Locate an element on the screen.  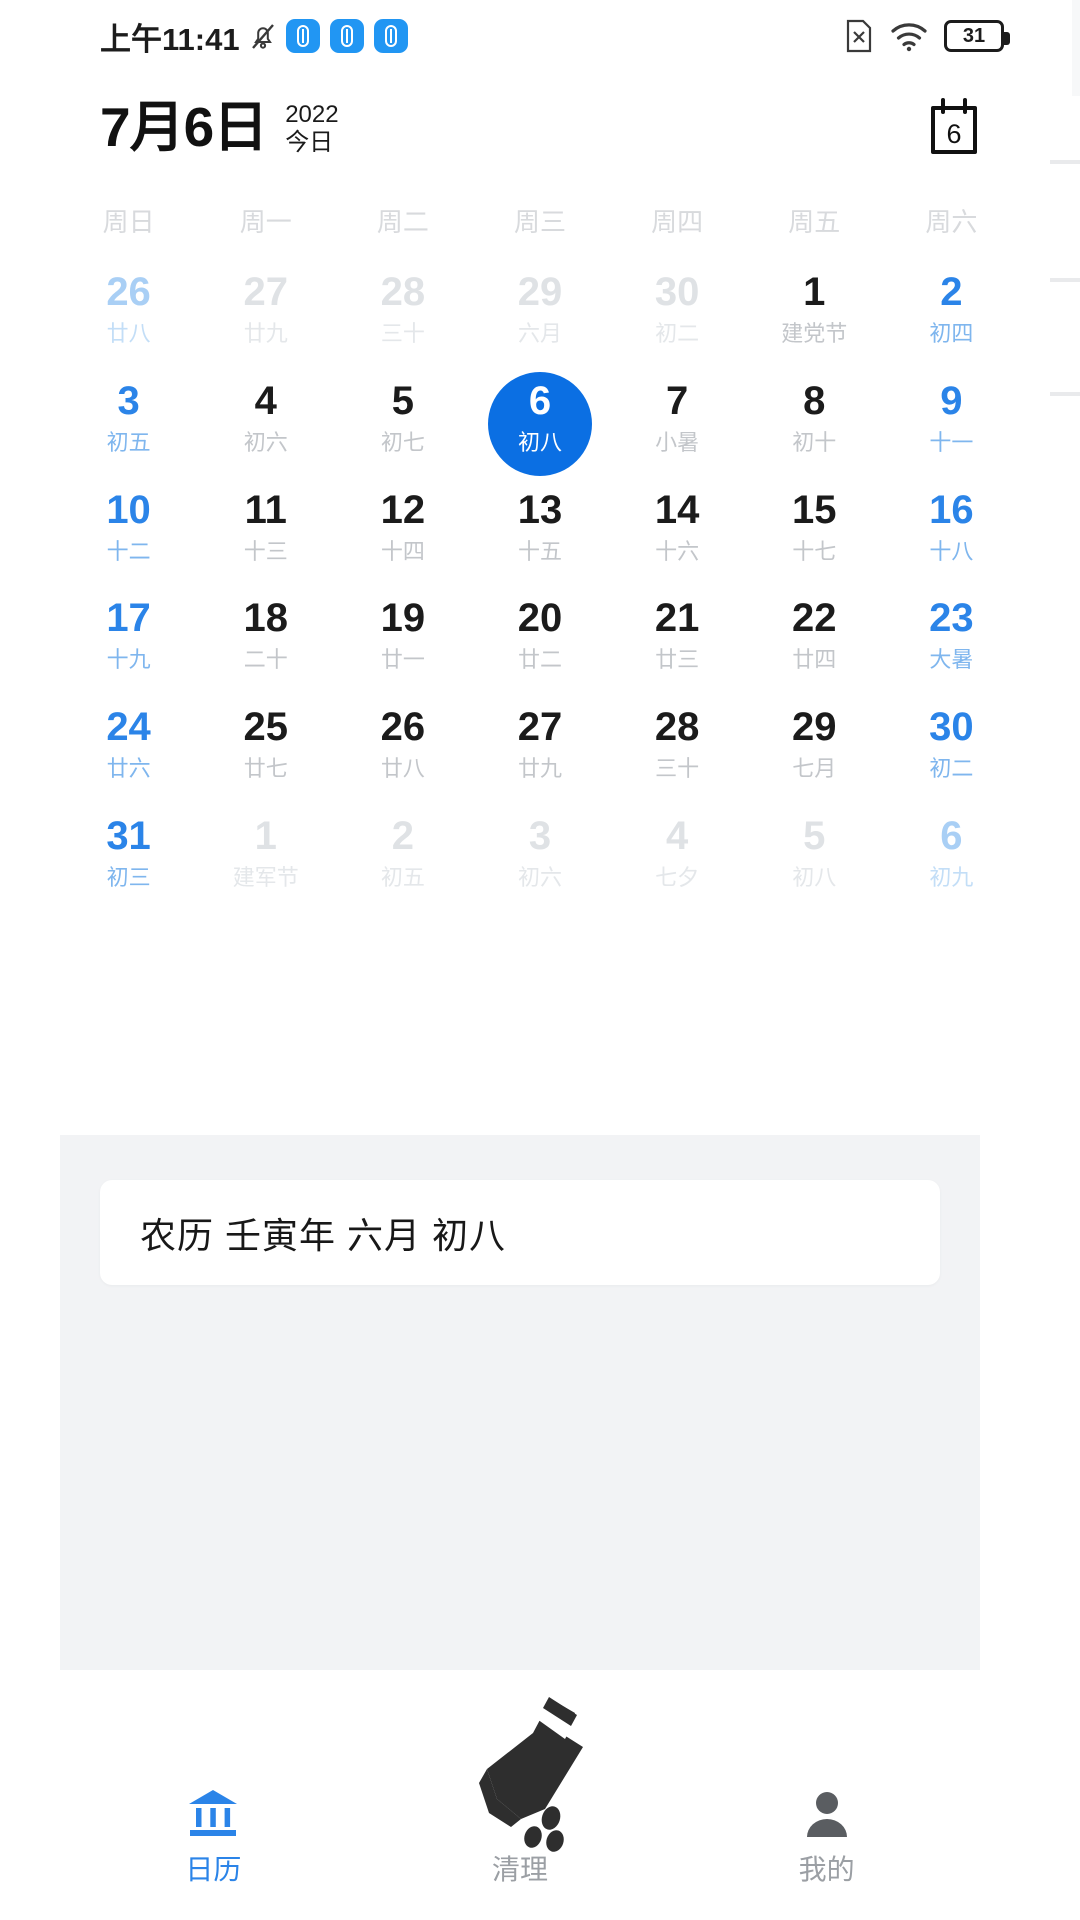
calendar-day-cell: 17 十九 is located at coordinates (128, 635).